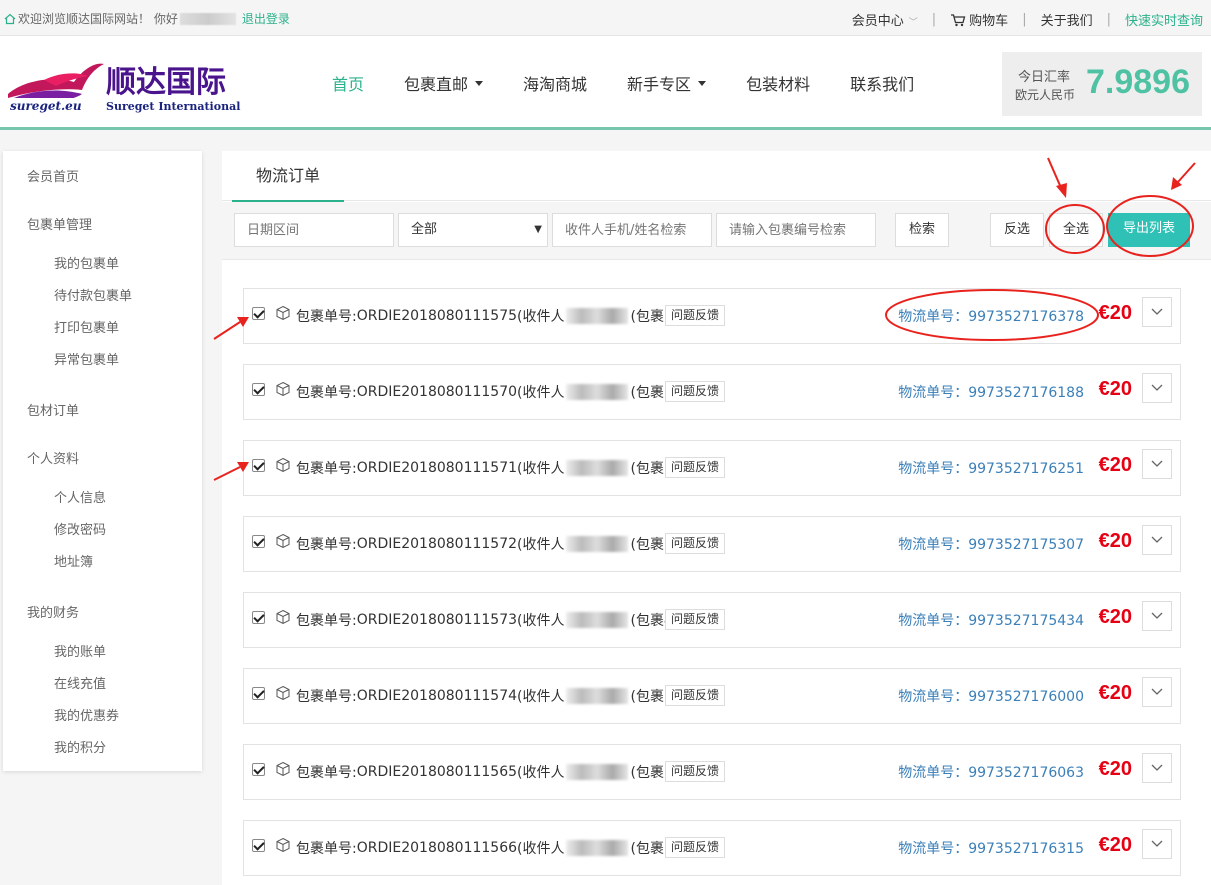  What do you see at coordinates (473, 230) in the screenshot?
I see `status-select: 全部 ▼` at bounding box center [473, 230].